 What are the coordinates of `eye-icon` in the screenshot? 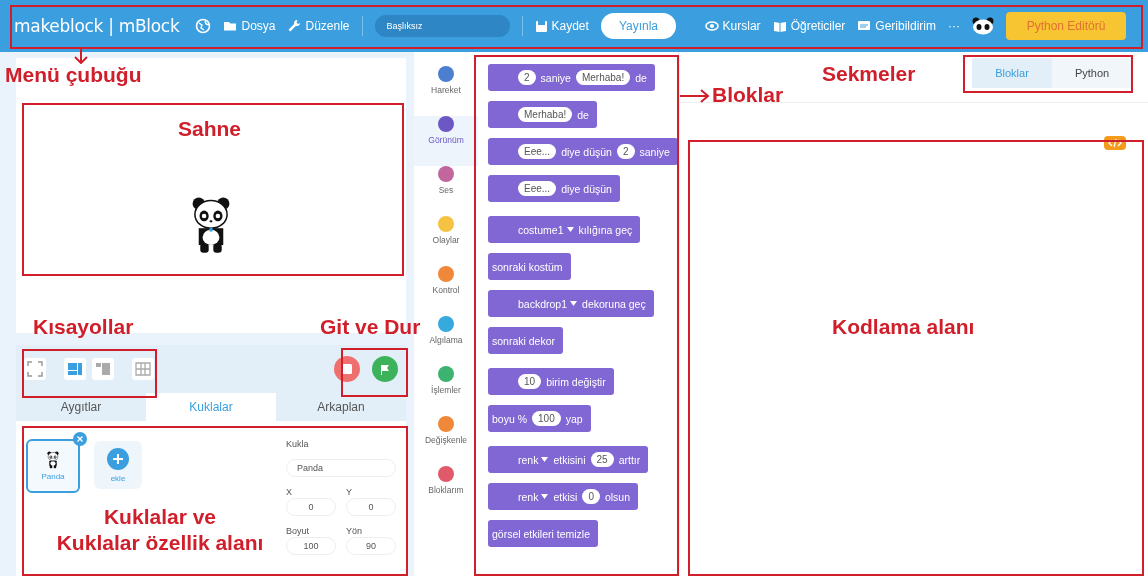 It's located at (711, 26).